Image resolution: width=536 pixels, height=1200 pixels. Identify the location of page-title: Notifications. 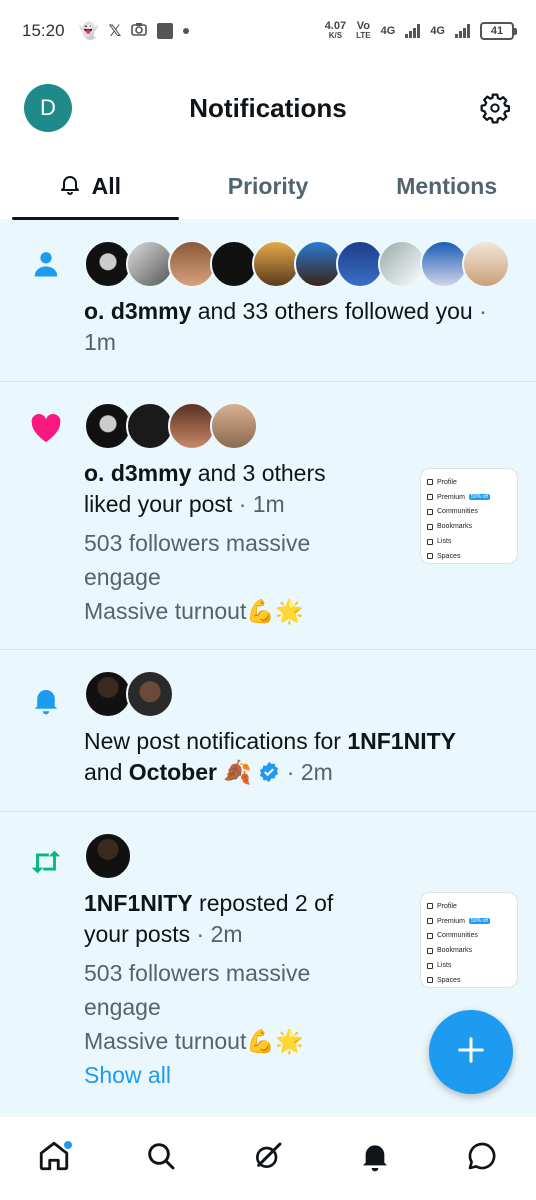
(268, 107).